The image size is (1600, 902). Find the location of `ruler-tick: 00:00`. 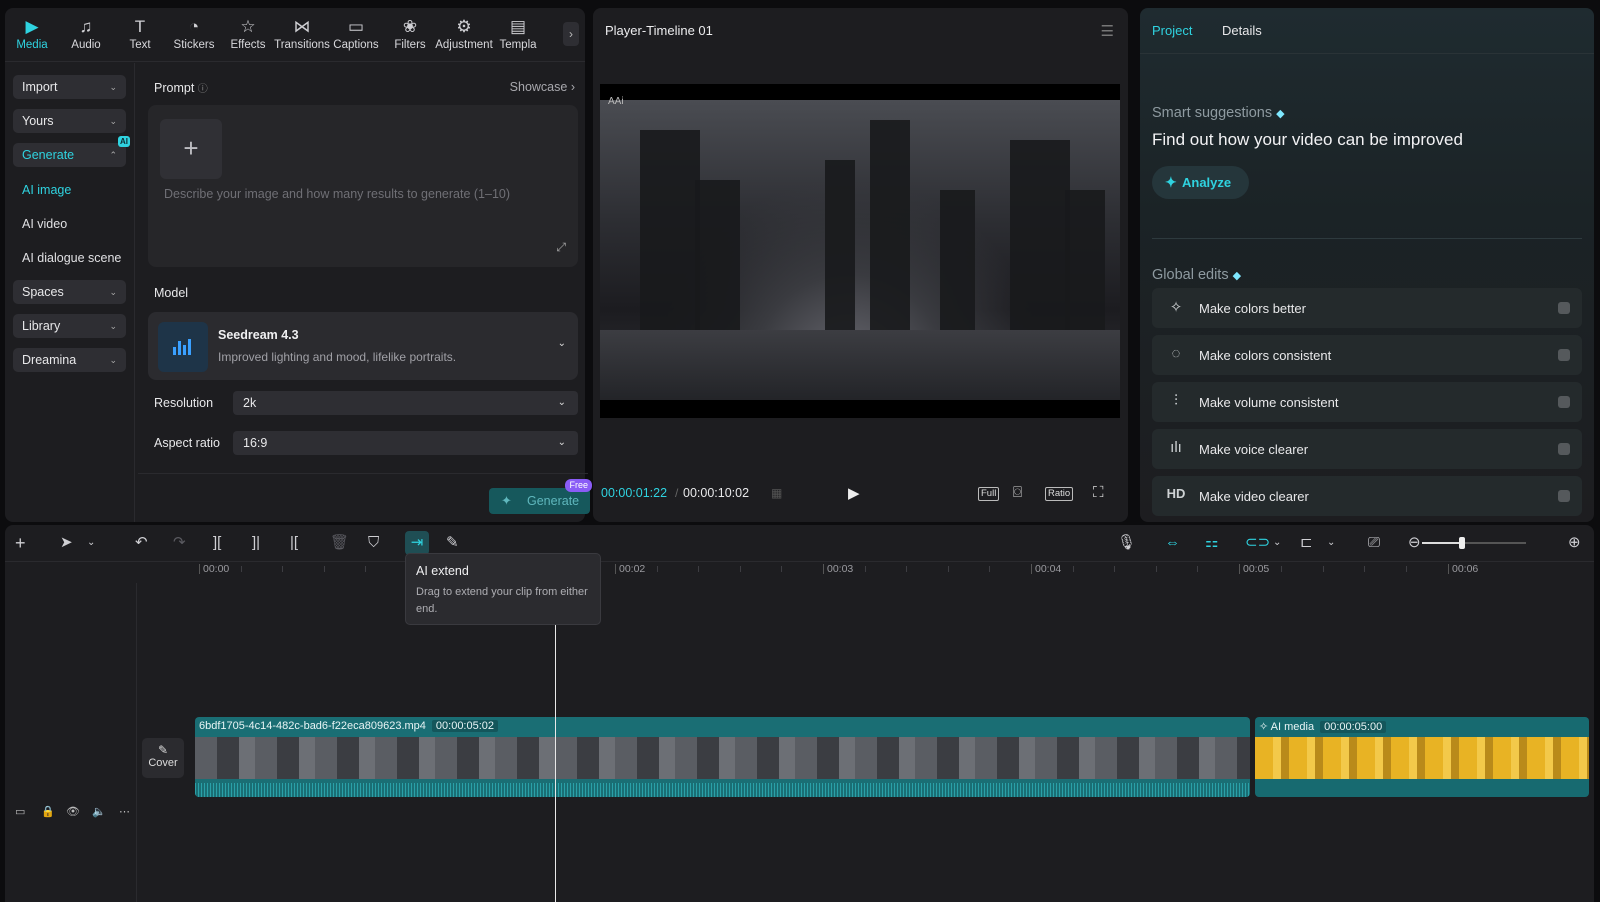

ruler-tick: 00:00 is located at coordinates (214, 569).